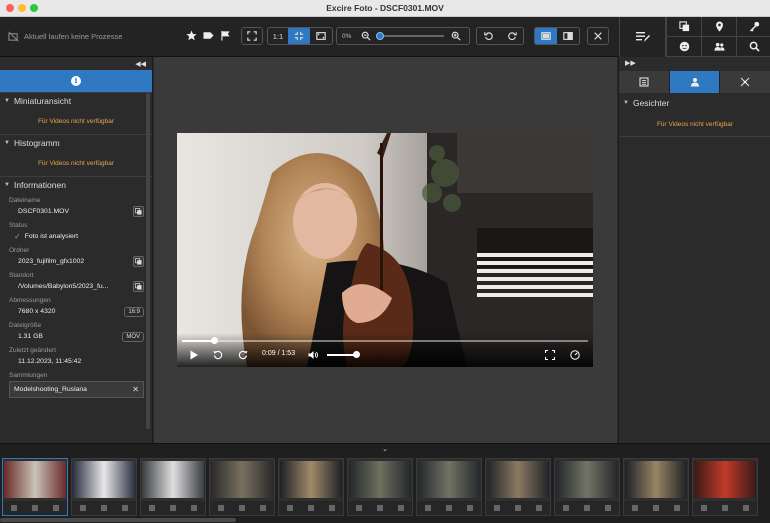 The height and width of the screenshot is (523, 770). I want to click on volume-slider-track, so click(341, 355).